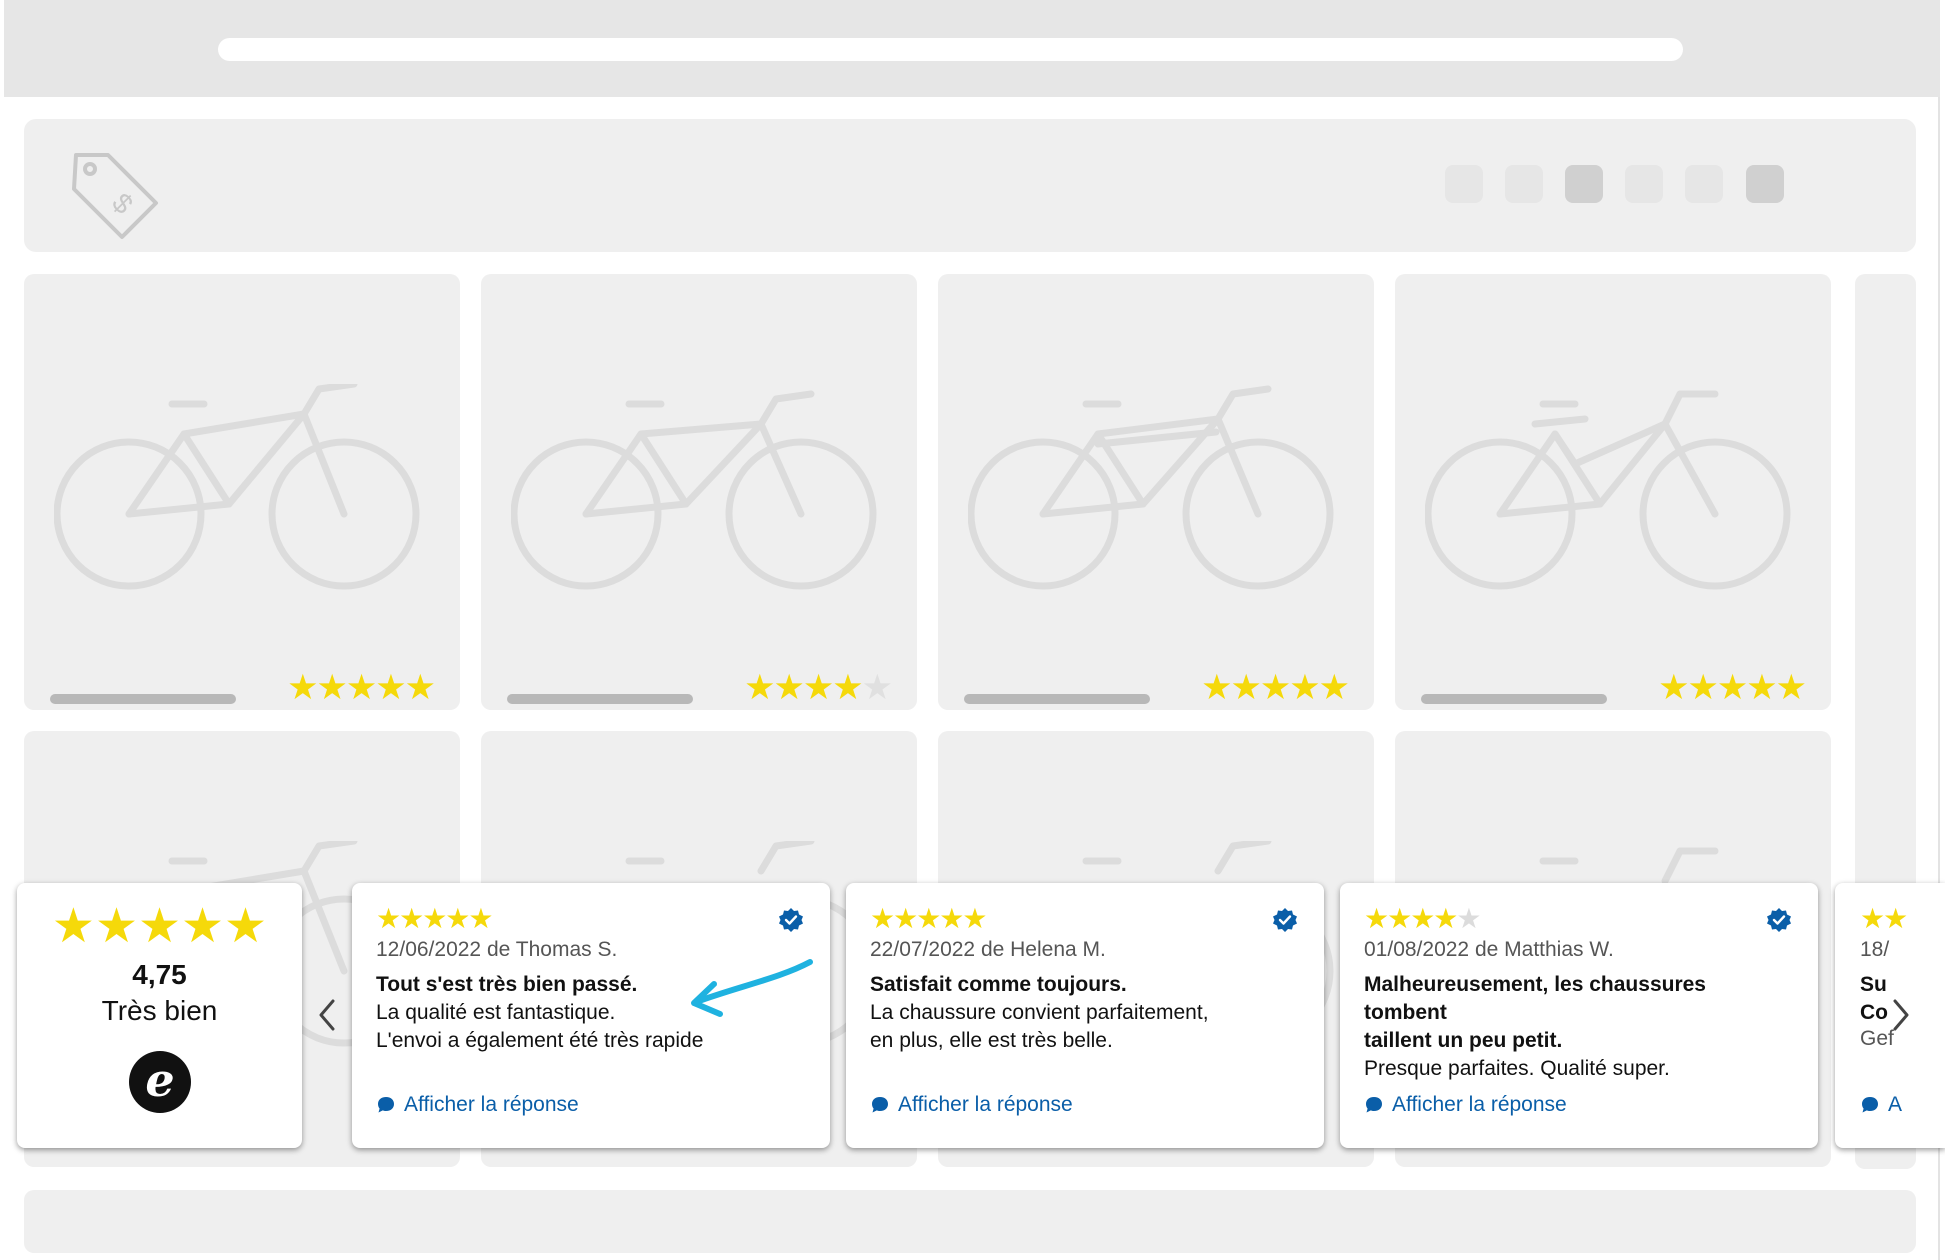  I want to click on rating-summary-card: ★★★★★ 4,75 Très bien e, so click(159, 1015).